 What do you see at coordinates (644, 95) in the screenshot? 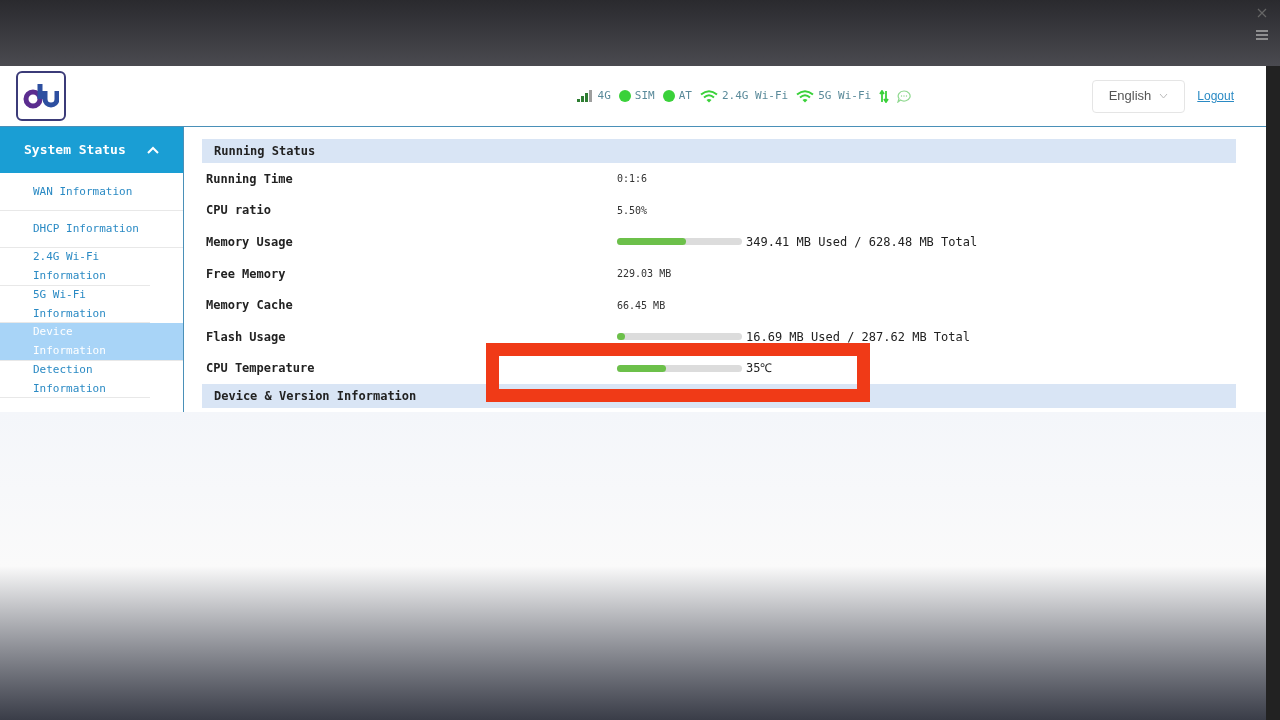
I see `status-label: SIM` at bounding box center [644, 95].